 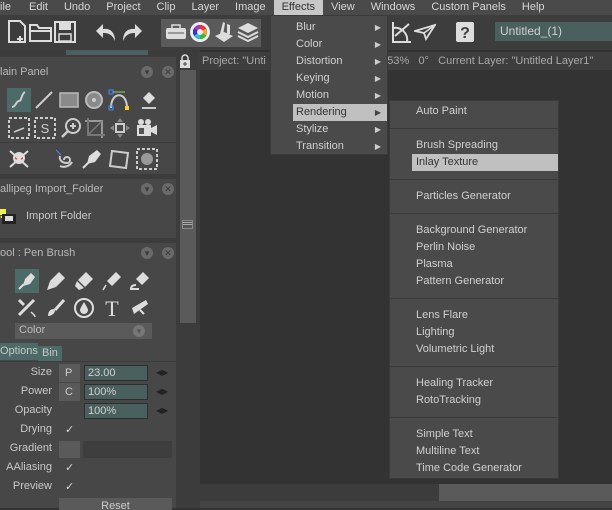 I want to click on aaliasing-checkbox: ✓, so click(x=69, y=467).